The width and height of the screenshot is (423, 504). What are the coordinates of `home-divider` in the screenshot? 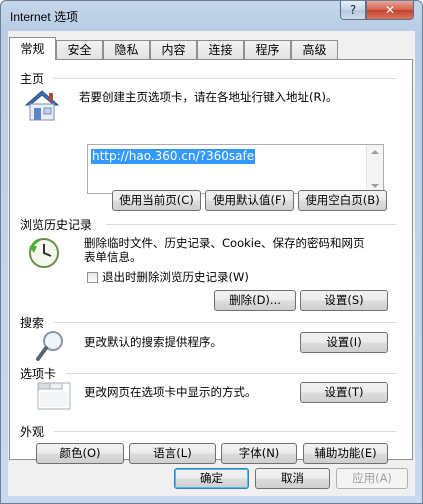 It's located at (224, 78).